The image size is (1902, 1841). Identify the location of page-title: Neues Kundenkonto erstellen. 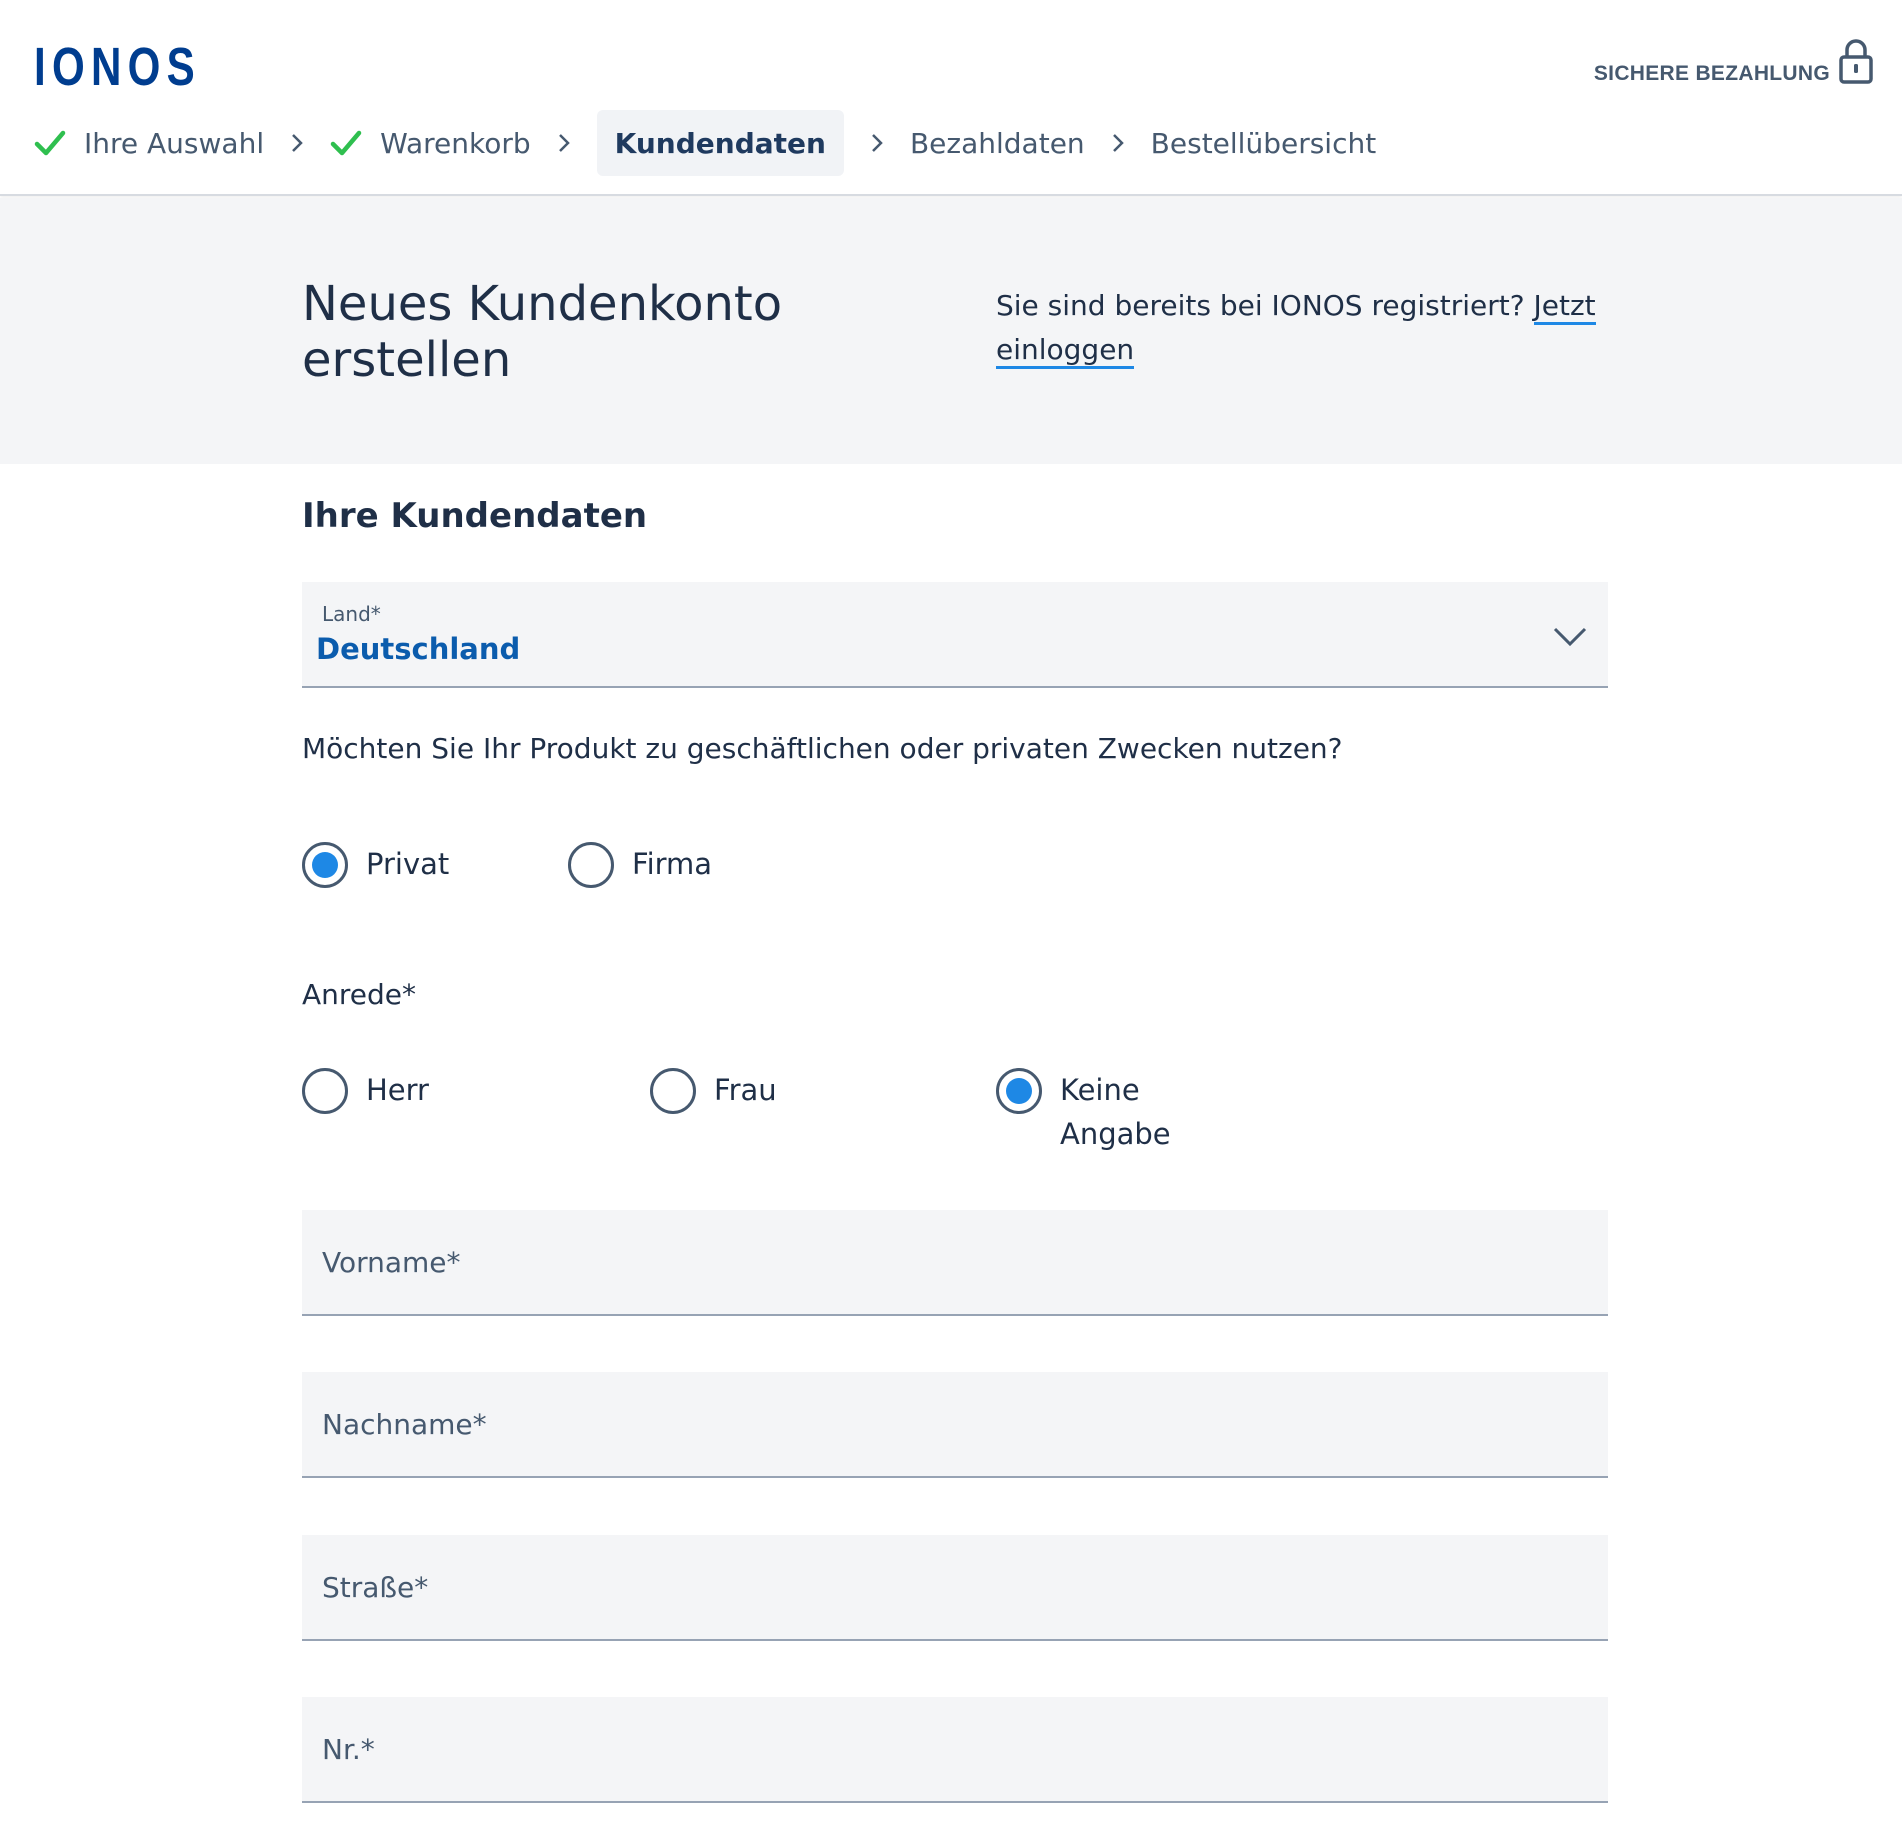
(542, 332).